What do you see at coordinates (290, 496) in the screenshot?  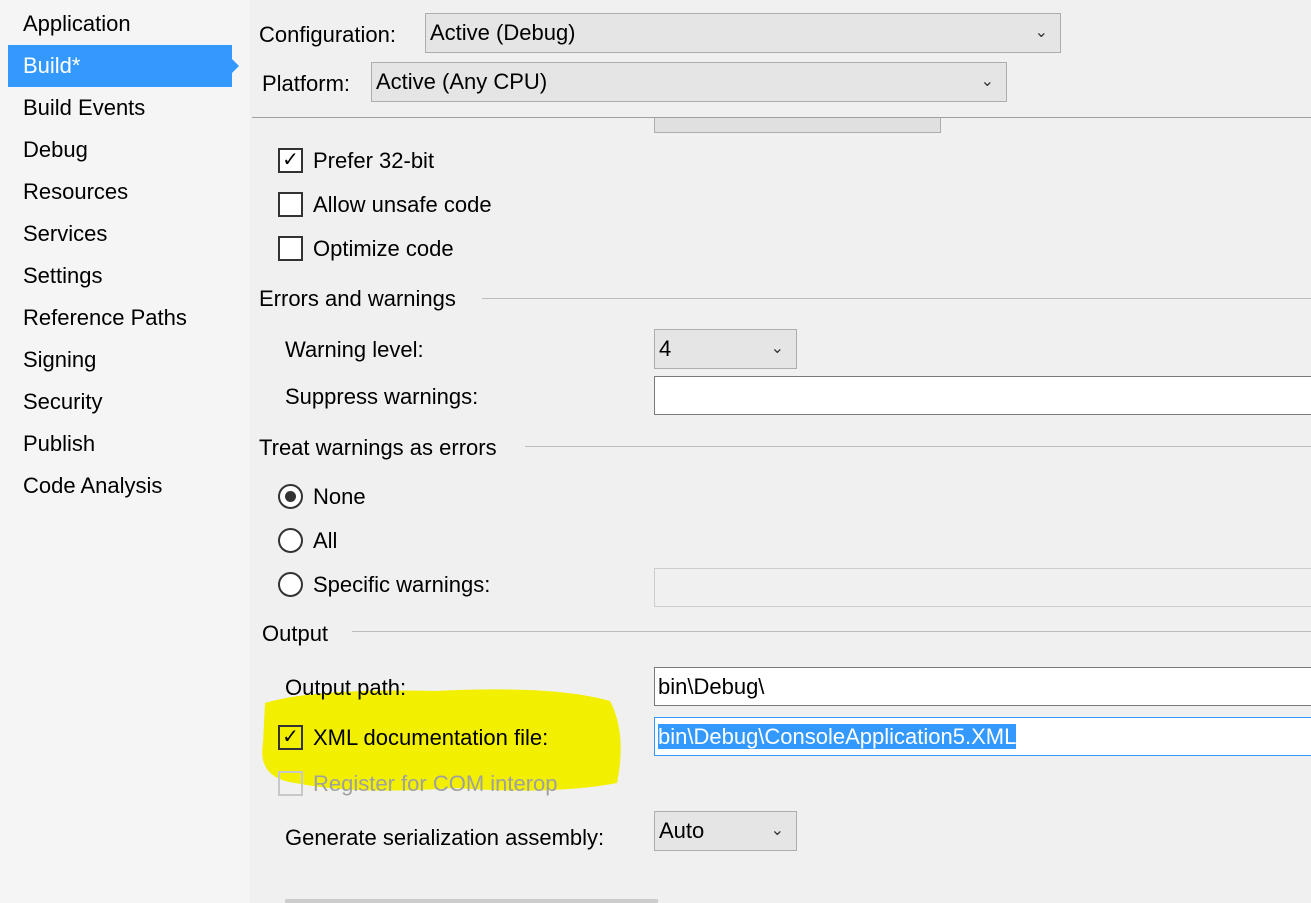 I see `none-radio` at bounding box center [290, 496].